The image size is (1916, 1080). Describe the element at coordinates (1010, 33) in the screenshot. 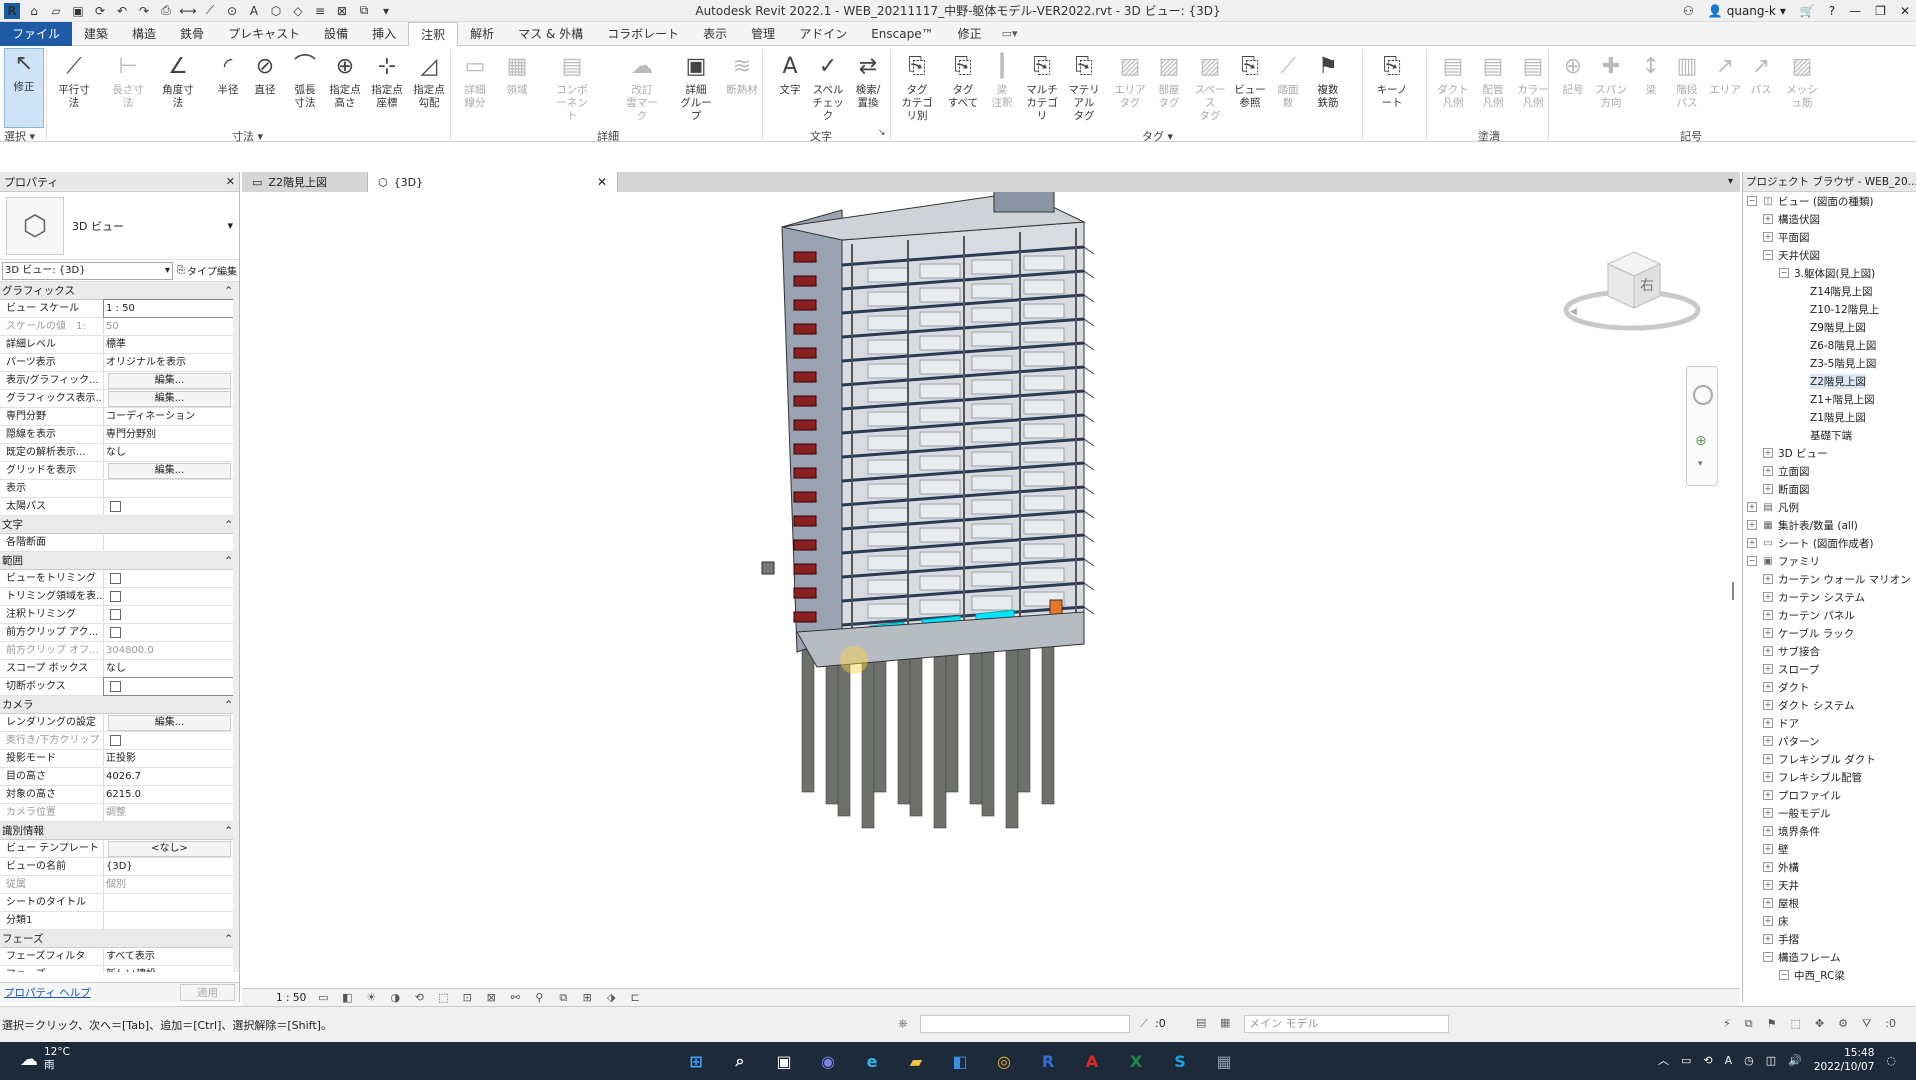

I see `context-switch-icon: ▭▾` at that location.